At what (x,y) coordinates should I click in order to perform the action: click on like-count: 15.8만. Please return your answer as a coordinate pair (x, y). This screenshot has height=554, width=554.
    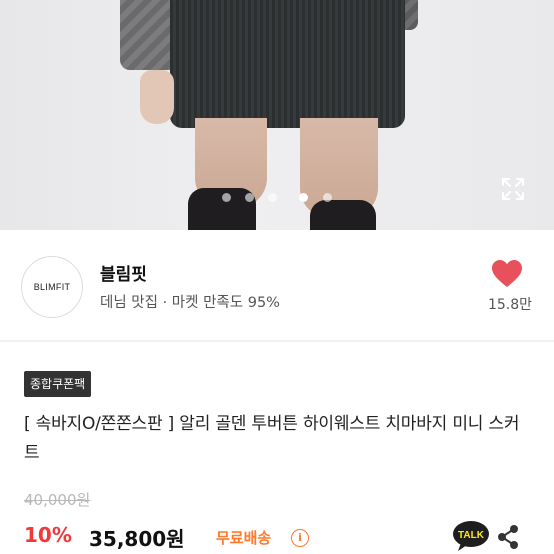
    Looking at the image, I should click on (510, 305).